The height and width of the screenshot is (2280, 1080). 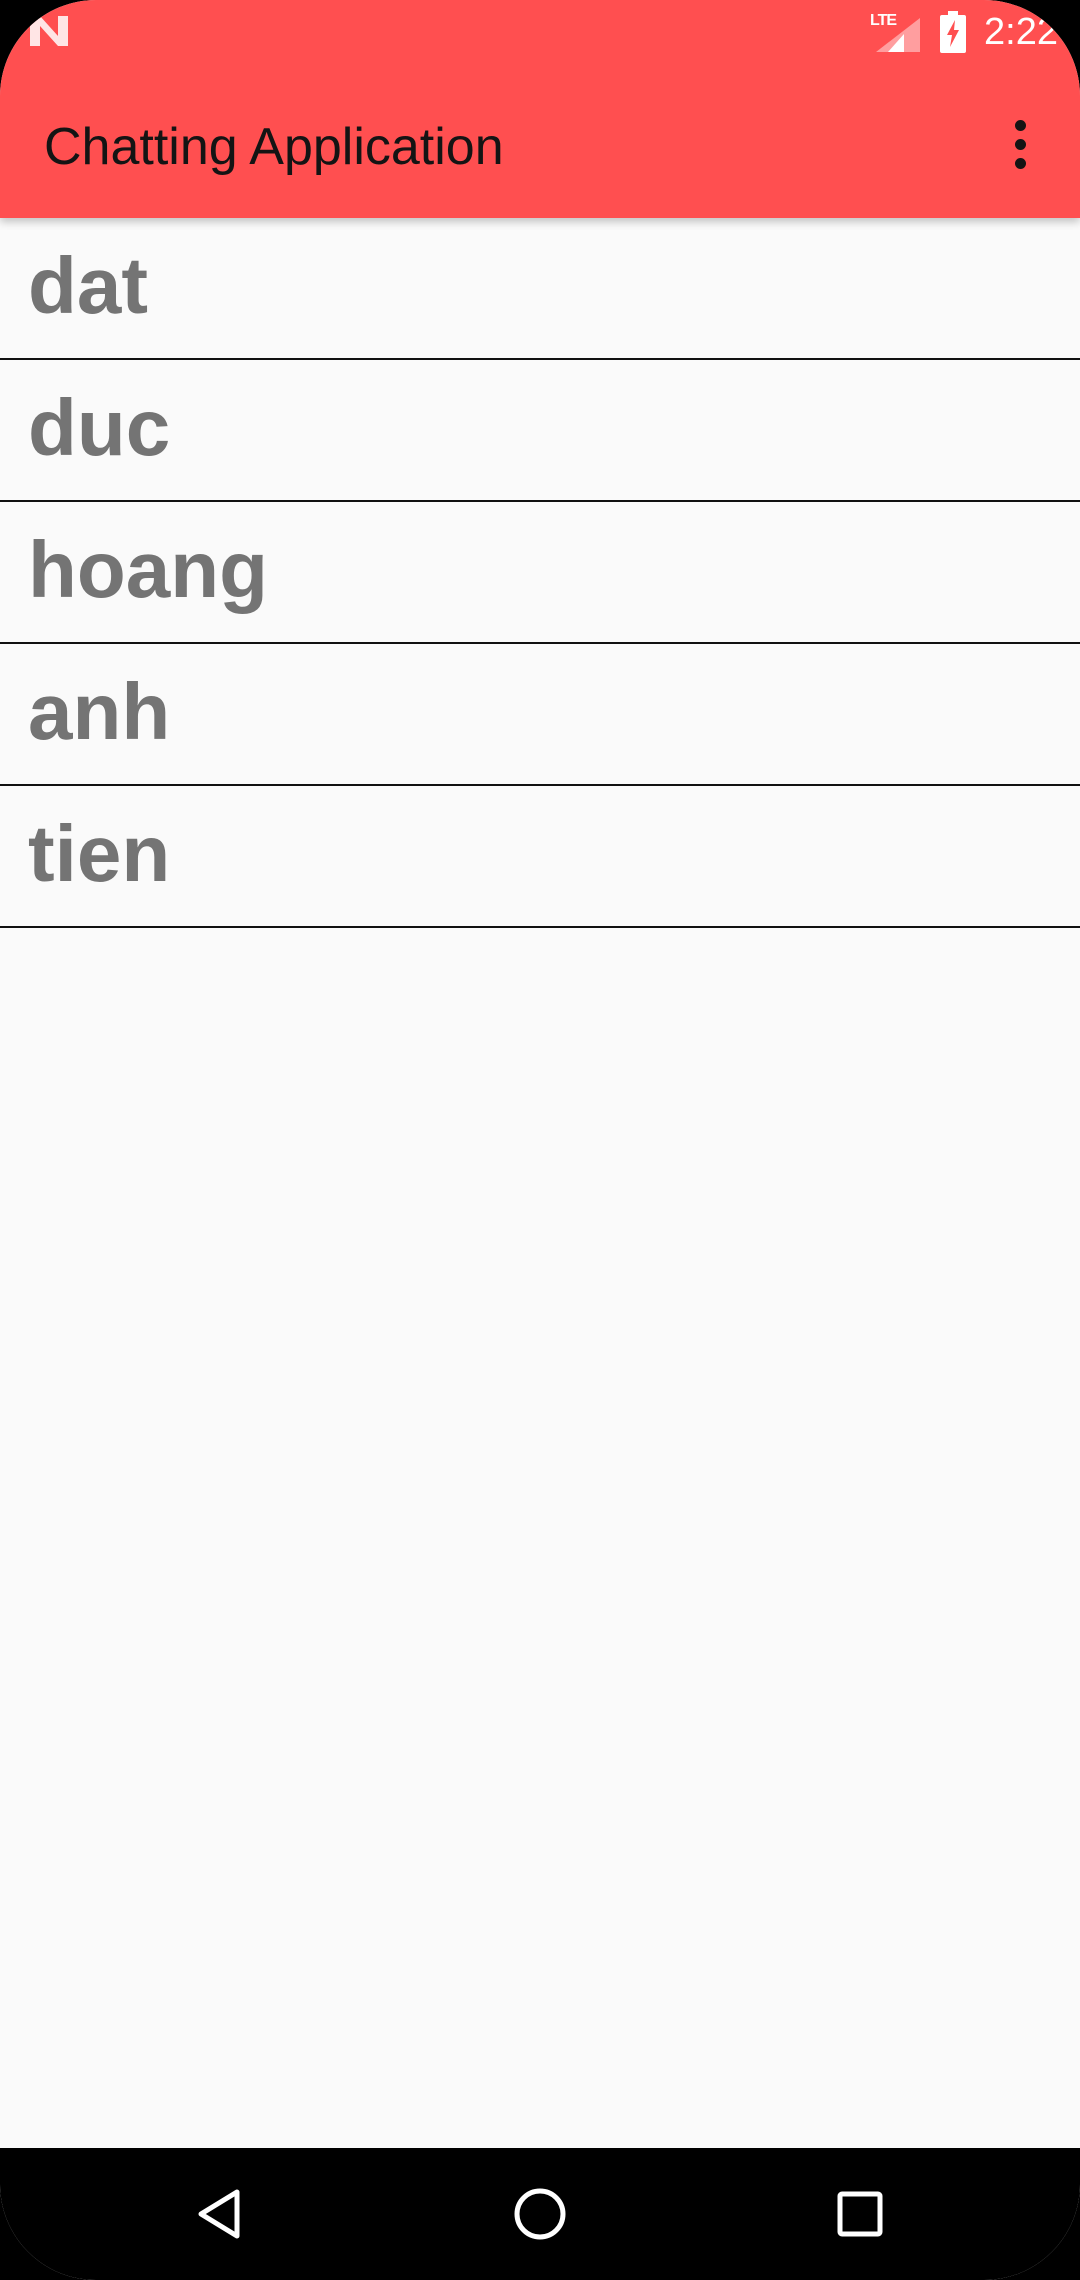 I want to click on user-name: anh, so click(x=99, y=711).